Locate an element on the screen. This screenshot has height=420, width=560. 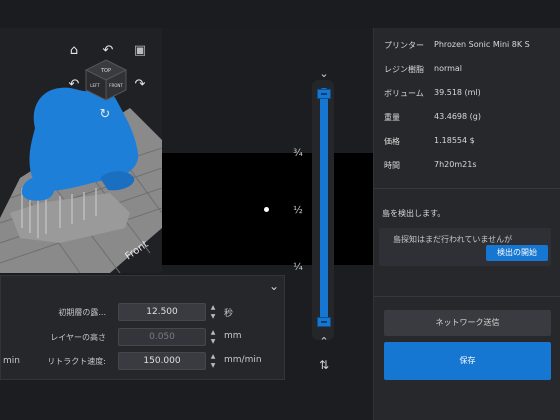
cube-front-label: FRONT is located at coordinates (116, 85).